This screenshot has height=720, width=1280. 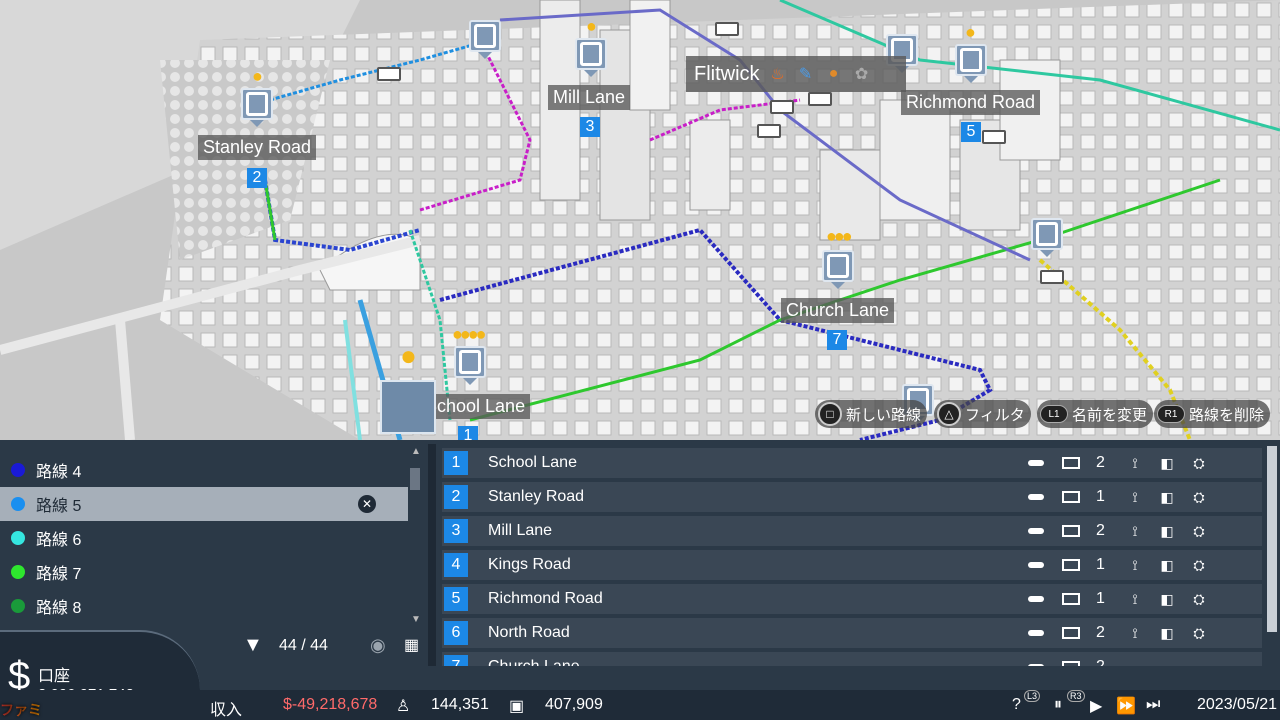 I want to click on stop-row: 7 Church Lane 2, so click(x=852, y=659).